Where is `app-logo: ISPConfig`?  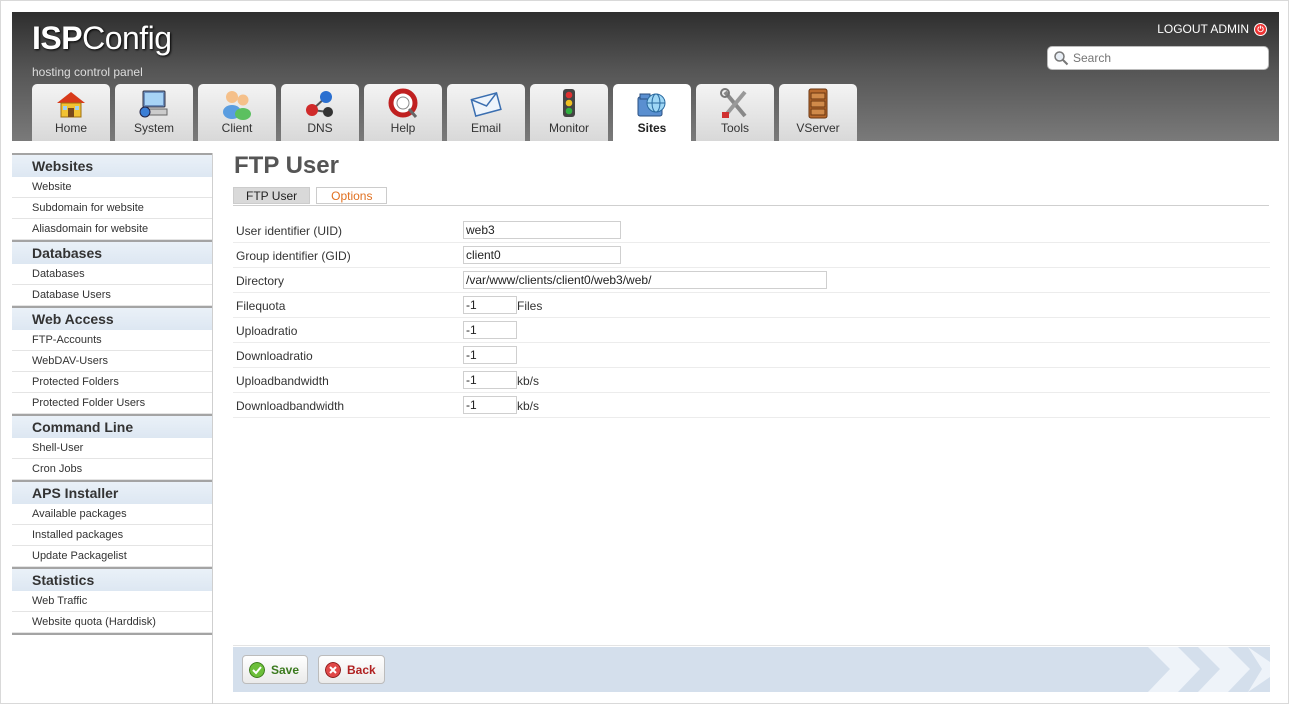 app-logo: ISPConfig is located at coordinates (102, 38).